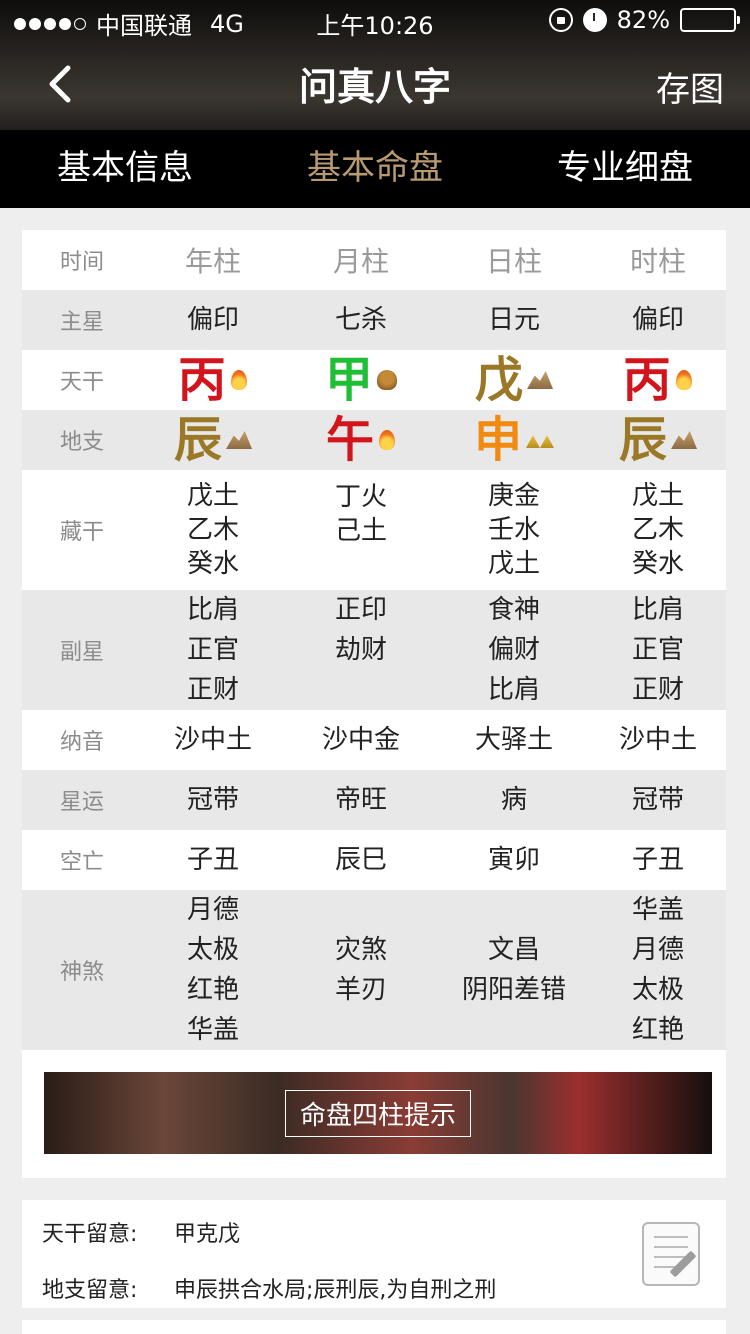  Describe the element at coordinates (513, 800) in the screenshot. I see `table-cell: 病` at that location.